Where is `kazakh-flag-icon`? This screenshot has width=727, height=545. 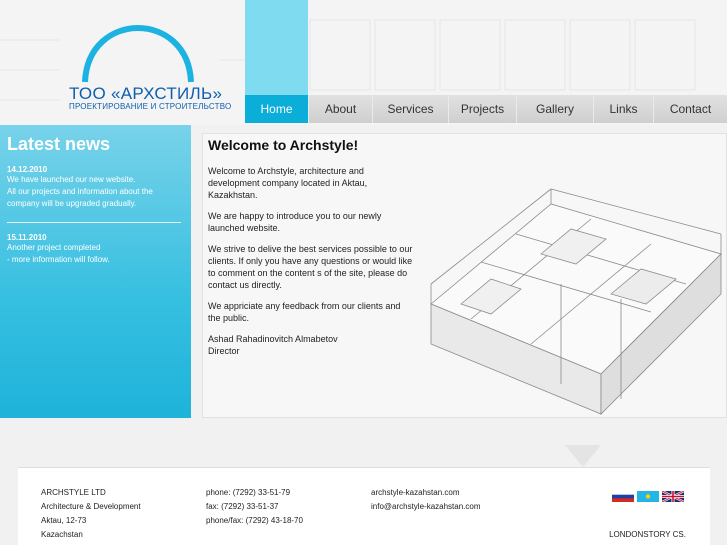 kazakh-flag-icon is located at coordinates (648, 496).